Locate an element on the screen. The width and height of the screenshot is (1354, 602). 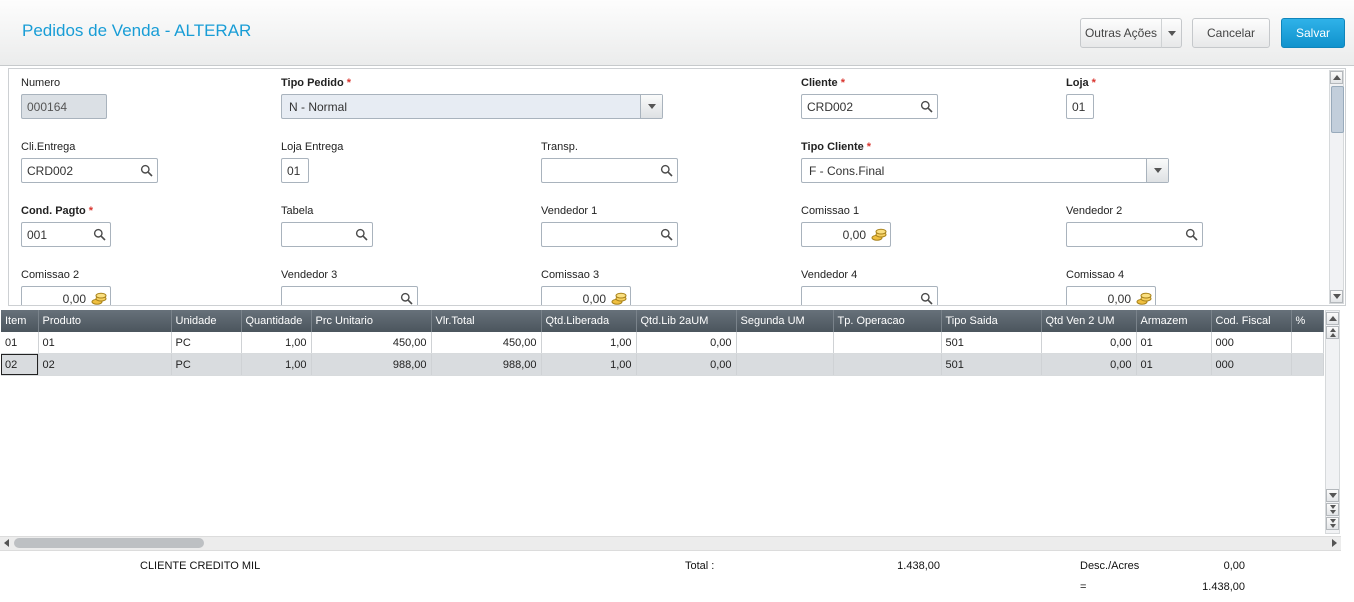
total-label: Total : is located at coordinates (700, 566).